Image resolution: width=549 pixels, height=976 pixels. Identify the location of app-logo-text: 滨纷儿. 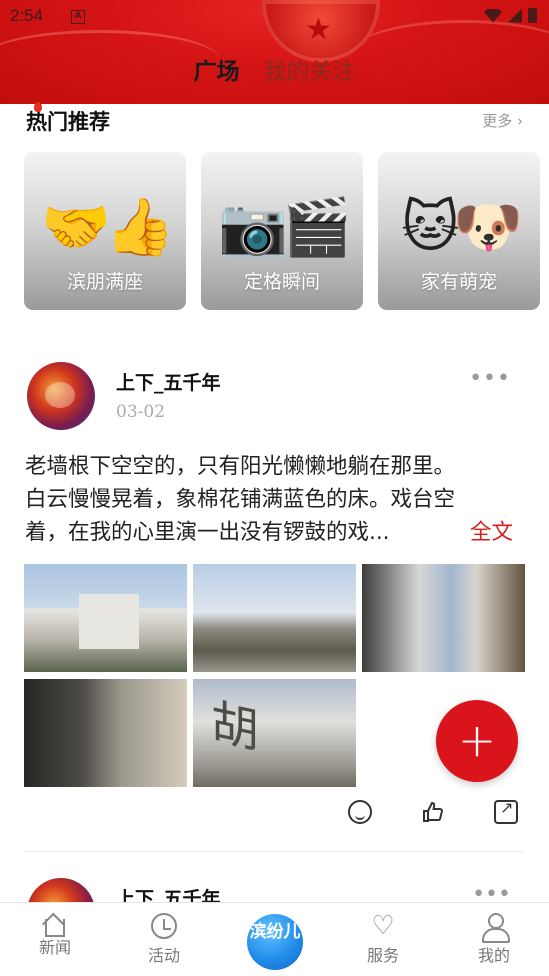
(275, 932).